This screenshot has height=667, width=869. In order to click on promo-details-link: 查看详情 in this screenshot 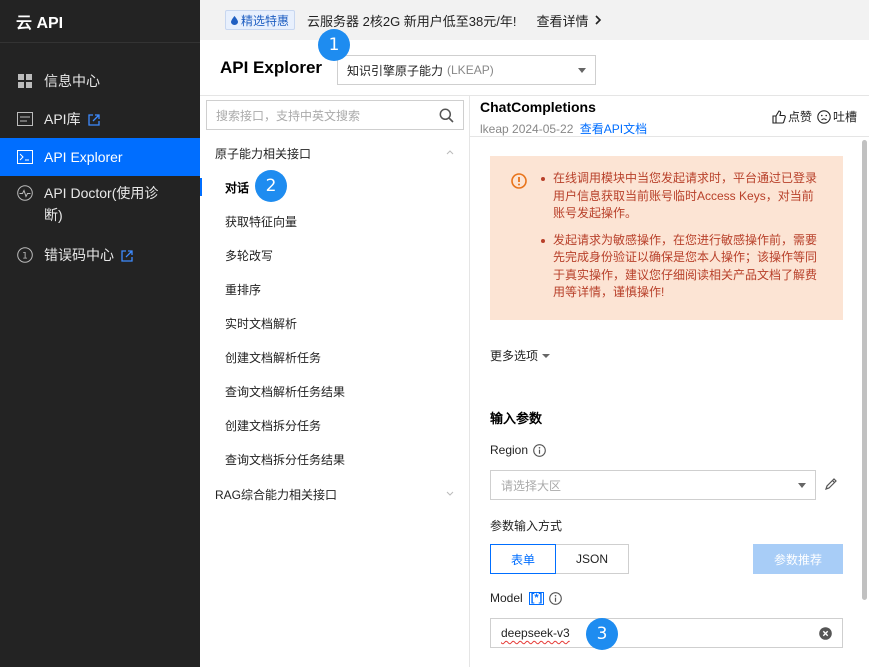, I will do `click(569, 20)`.